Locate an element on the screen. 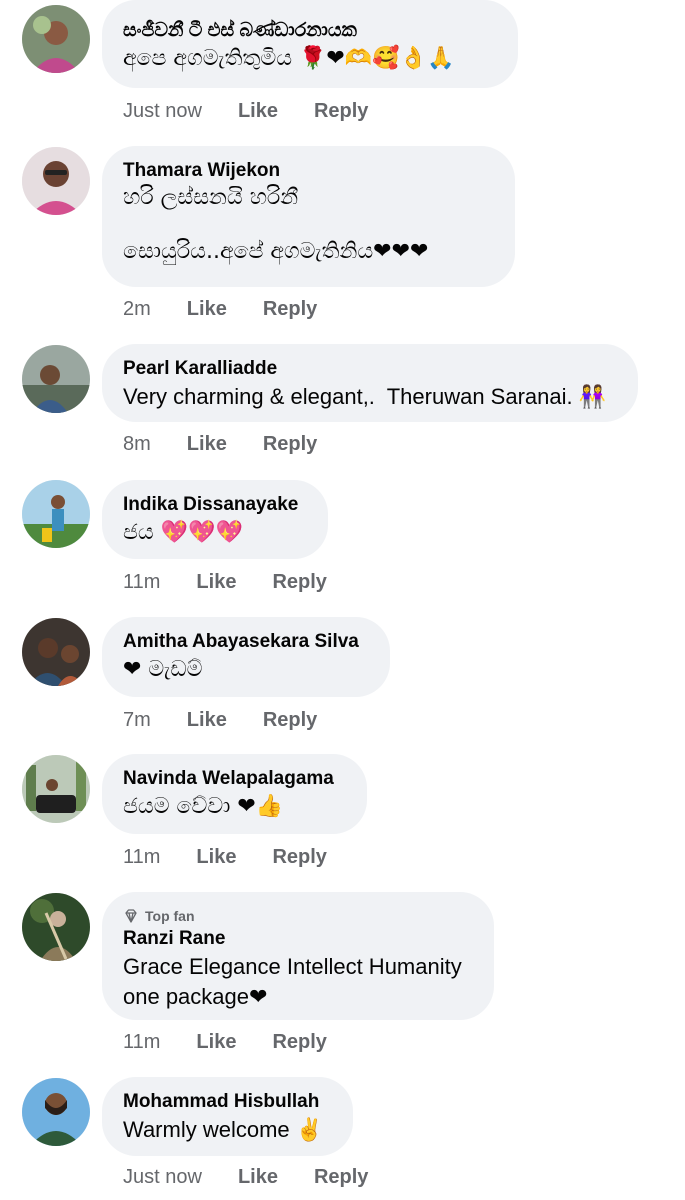  comment-time: 8m is located at coordinates (137, 444).